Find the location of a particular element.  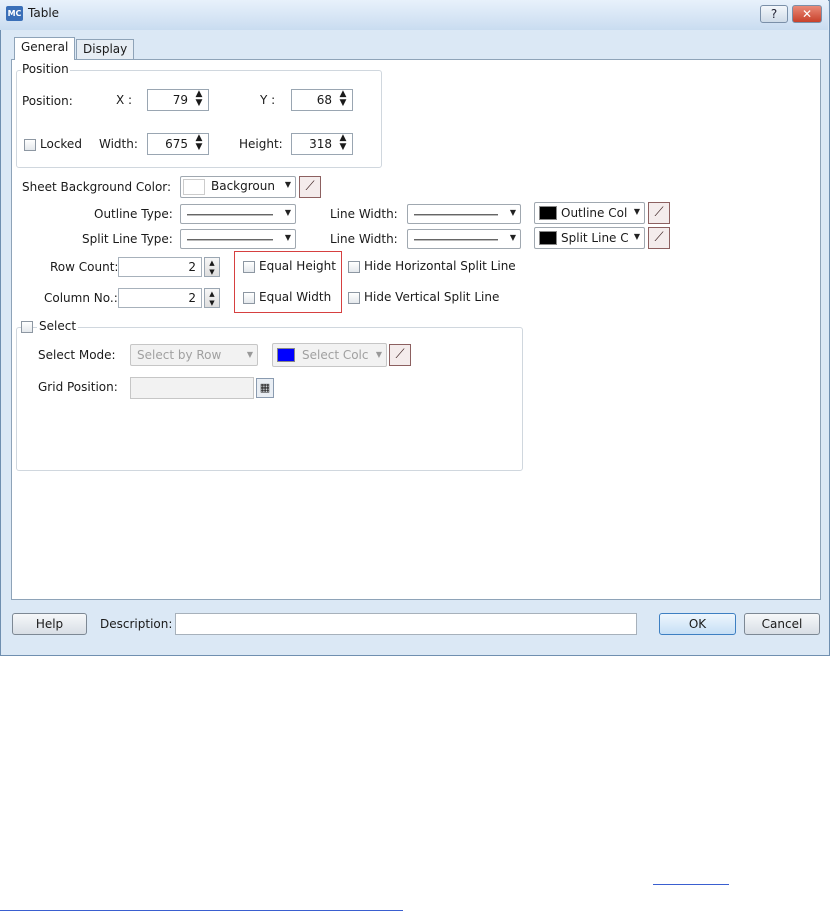

select-mode-value: Select by Row is located at coordinates (179, 355).